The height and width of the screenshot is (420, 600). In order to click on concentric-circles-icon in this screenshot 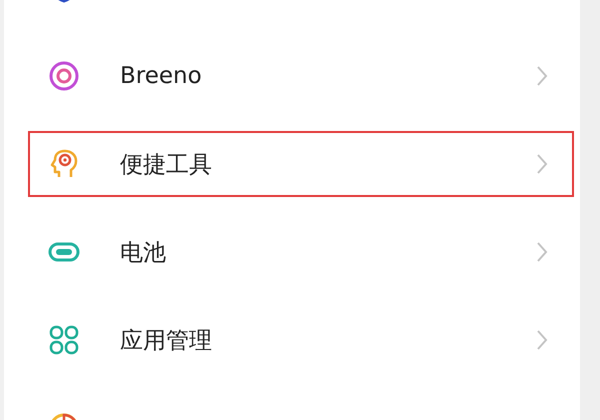, I will do `click(64, 76)`.